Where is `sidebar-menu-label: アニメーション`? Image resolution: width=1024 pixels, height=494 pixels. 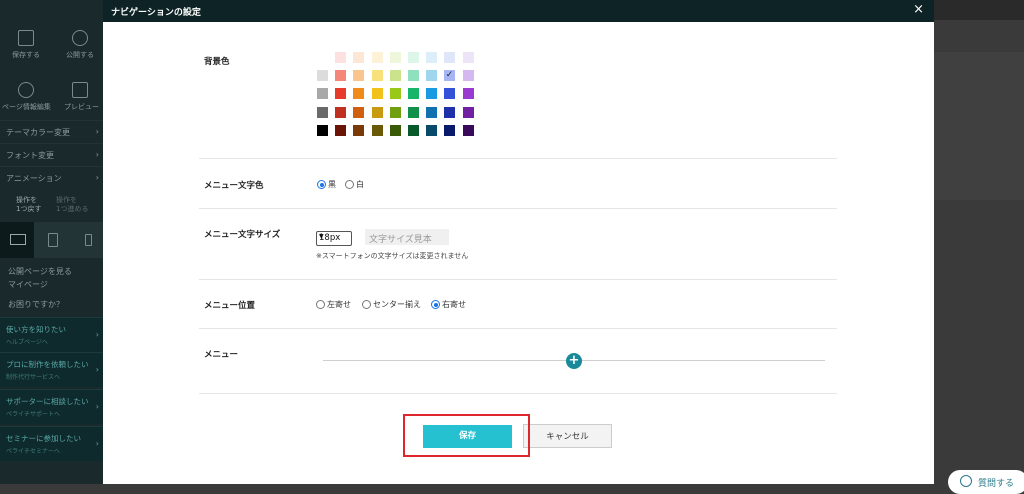
sidebar-menu-label: アニメーション is located at coordinates (34, 178).